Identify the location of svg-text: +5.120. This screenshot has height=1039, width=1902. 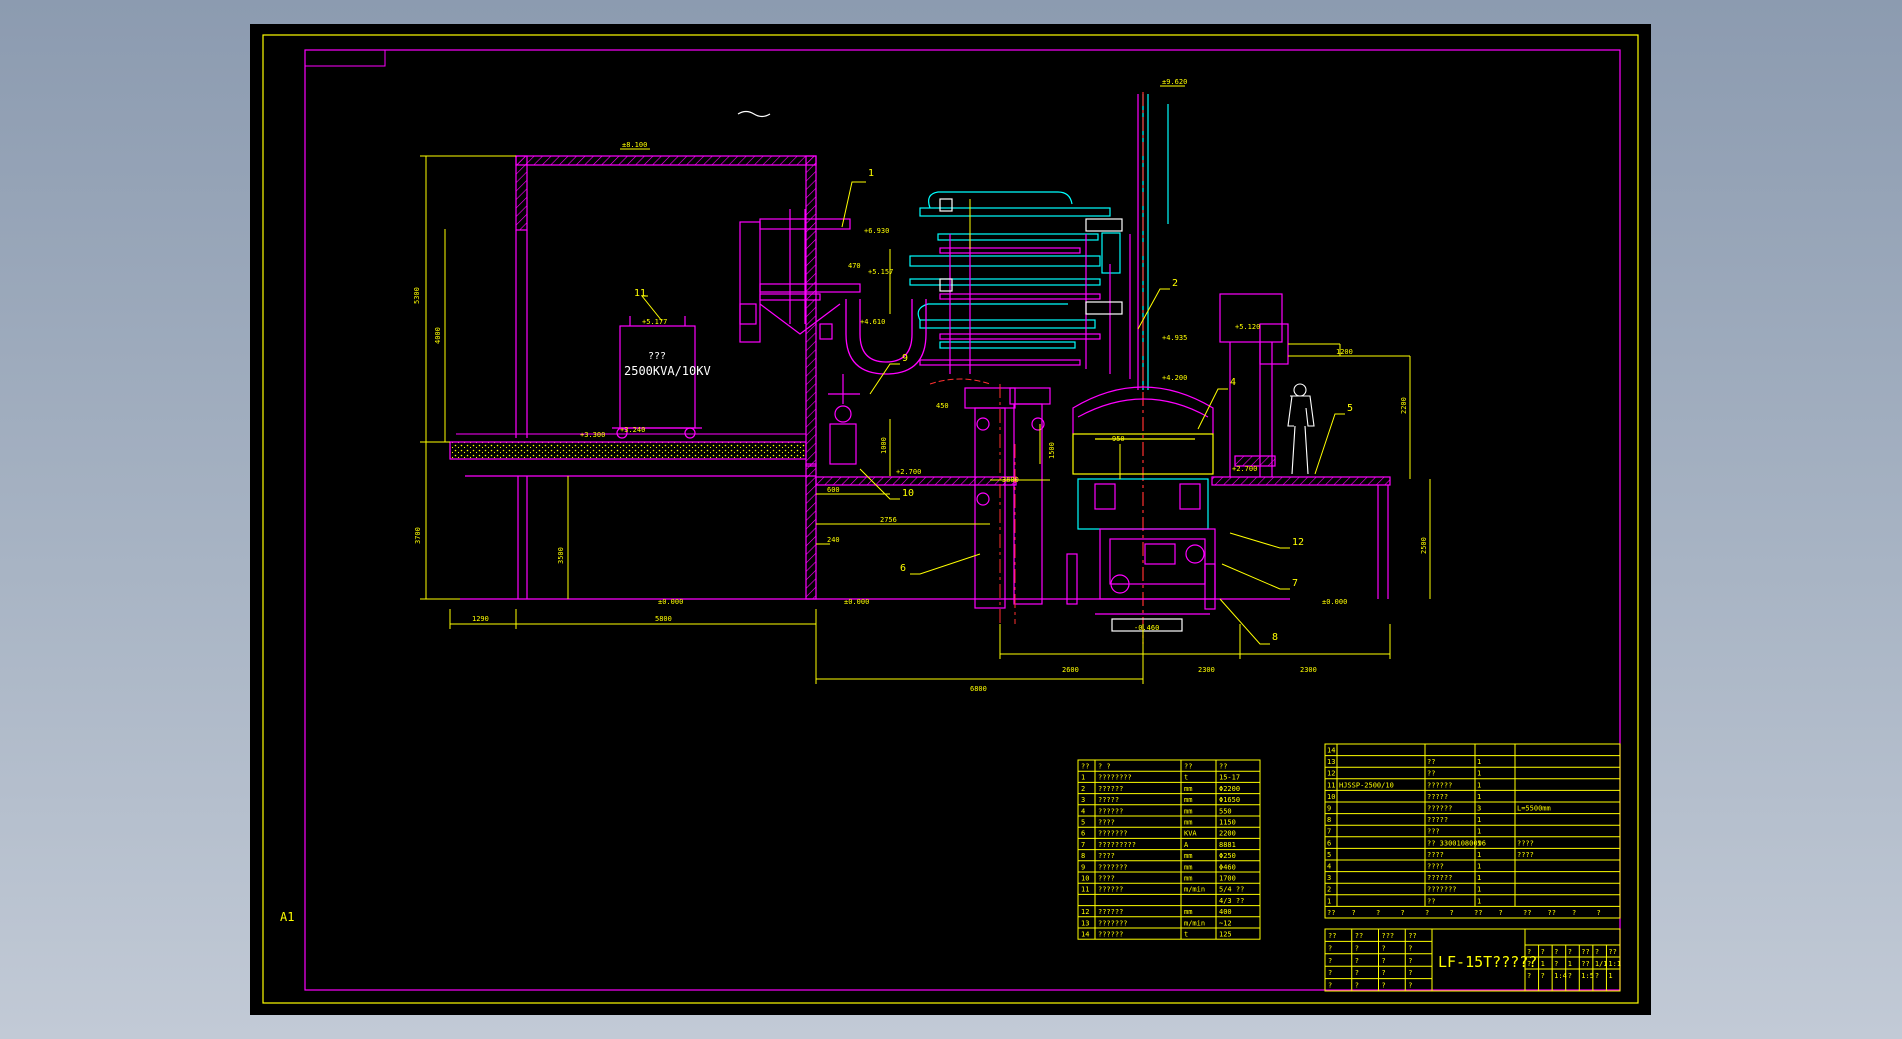
(1247, 327).